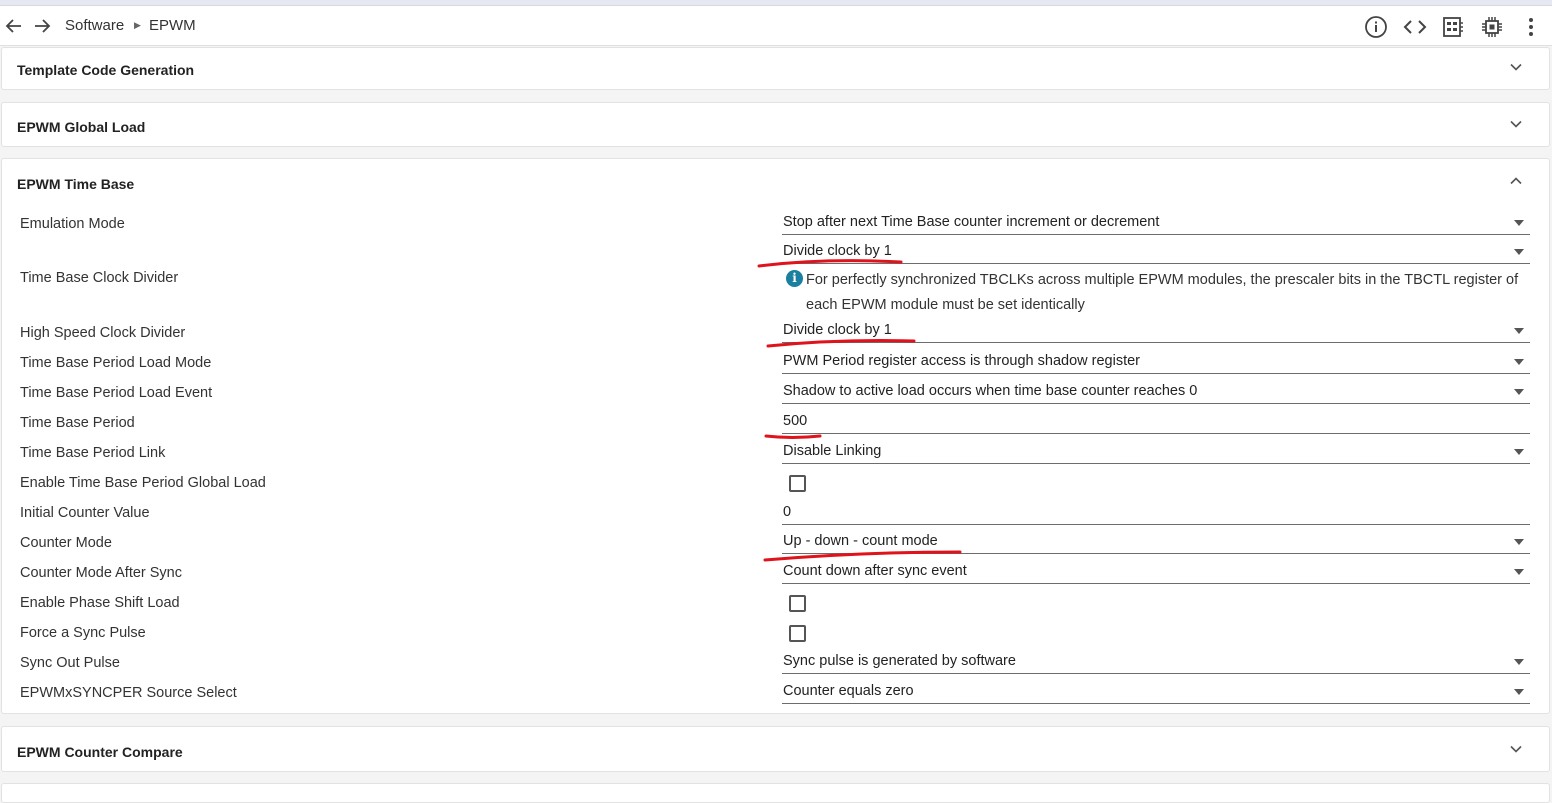  Describe the element at coordinates (1415, 27) in the screenshot. I see `code-icon` at that location.